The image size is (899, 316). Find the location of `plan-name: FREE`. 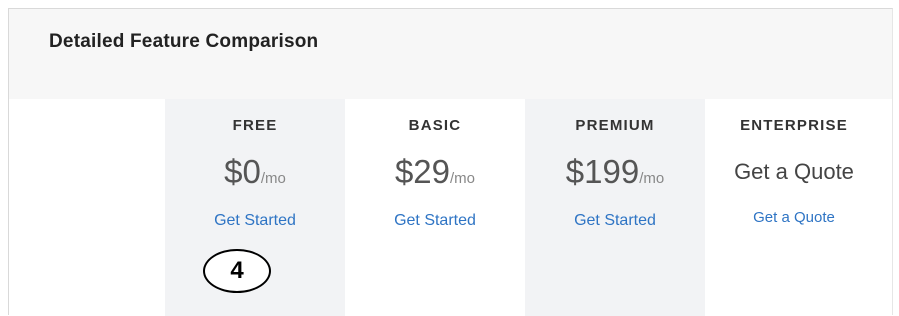

plan-name: FREE is located at coordinates (255, 125).